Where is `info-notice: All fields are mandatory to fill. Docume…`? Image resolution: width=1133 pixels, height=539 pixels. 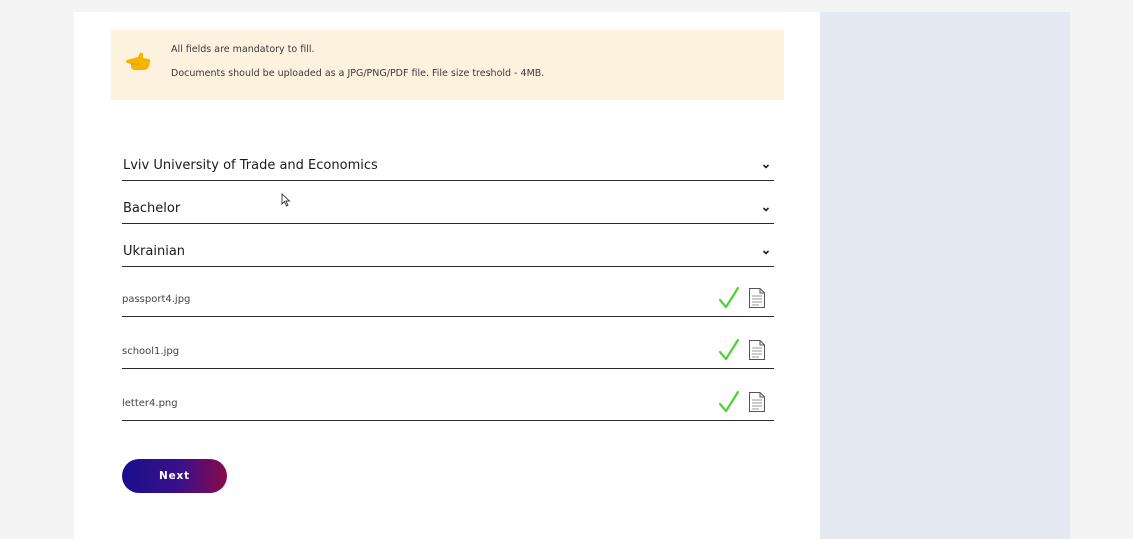 info-notice: All fields are mandatory to fill. Docume… is located at coordinates (447, 65).